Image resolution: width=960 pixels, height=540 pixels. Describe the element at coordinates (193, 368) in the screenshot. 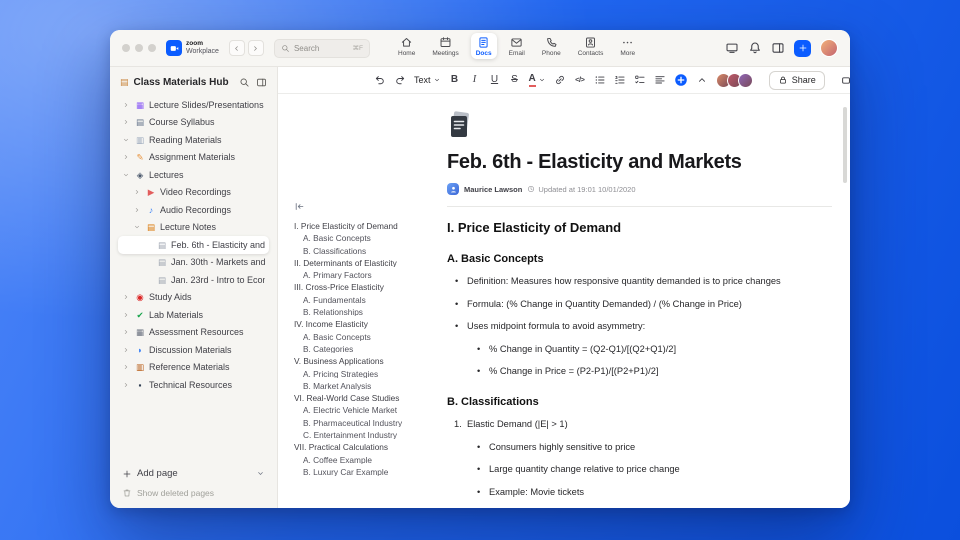

I see `sidebar-item-reference-materials: ▥ Reference Materials` at that location.